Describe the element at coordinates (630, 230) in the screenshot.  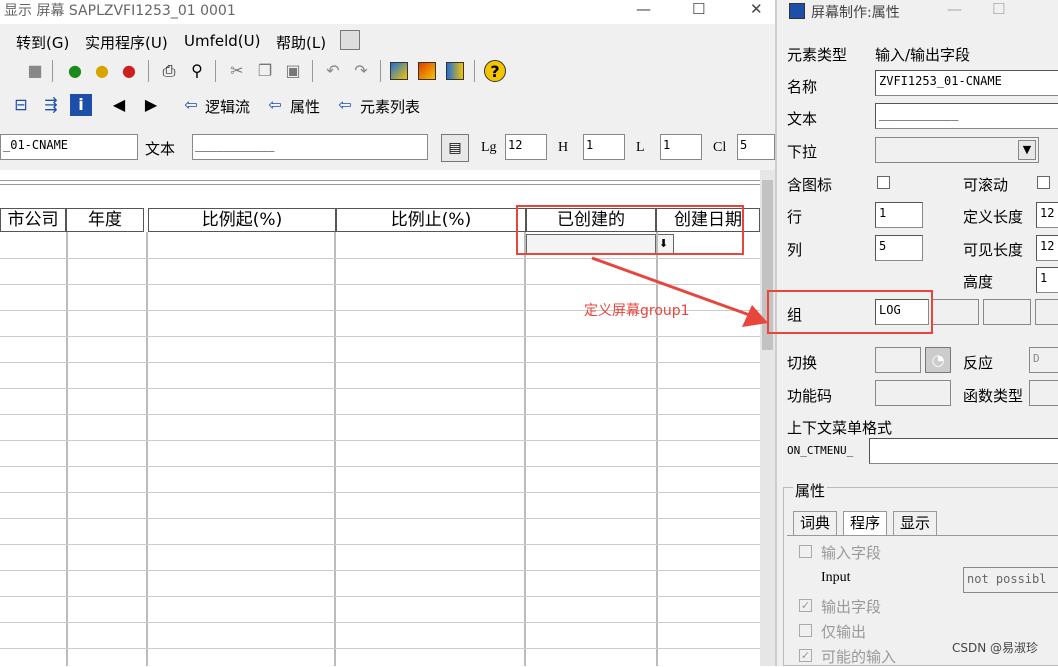
I see `highlight-box-left` at that location.